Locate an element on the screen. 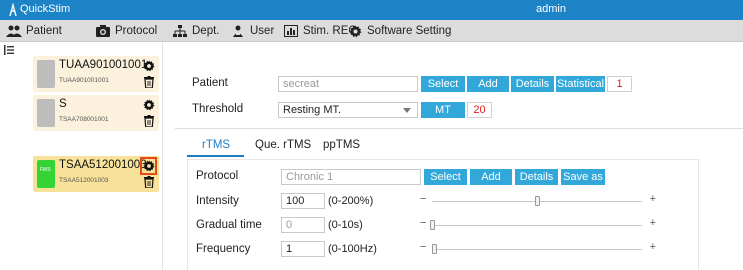 This screenshot has height=270, width=743. patient-count-badge: 1 is located at coordinates (619, 84).